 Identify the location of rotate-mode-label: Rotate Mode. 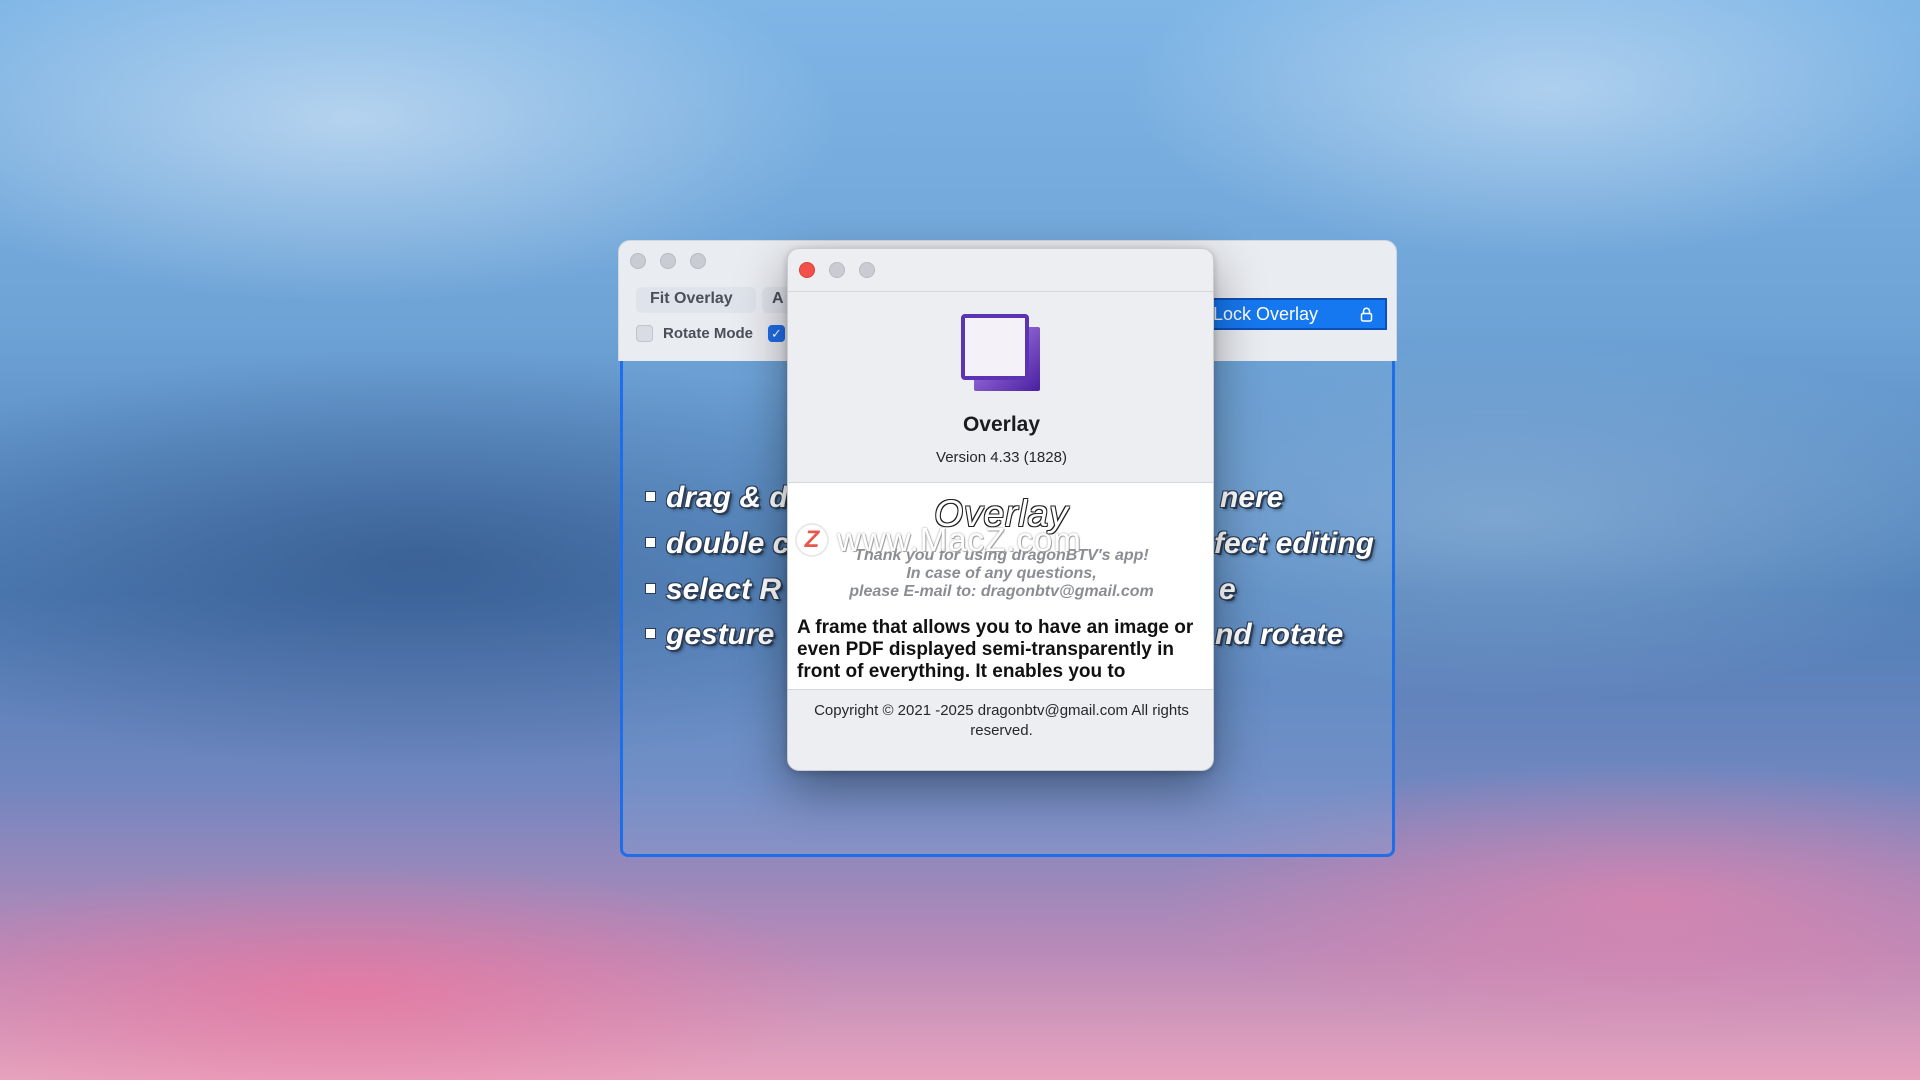
(708, 333).